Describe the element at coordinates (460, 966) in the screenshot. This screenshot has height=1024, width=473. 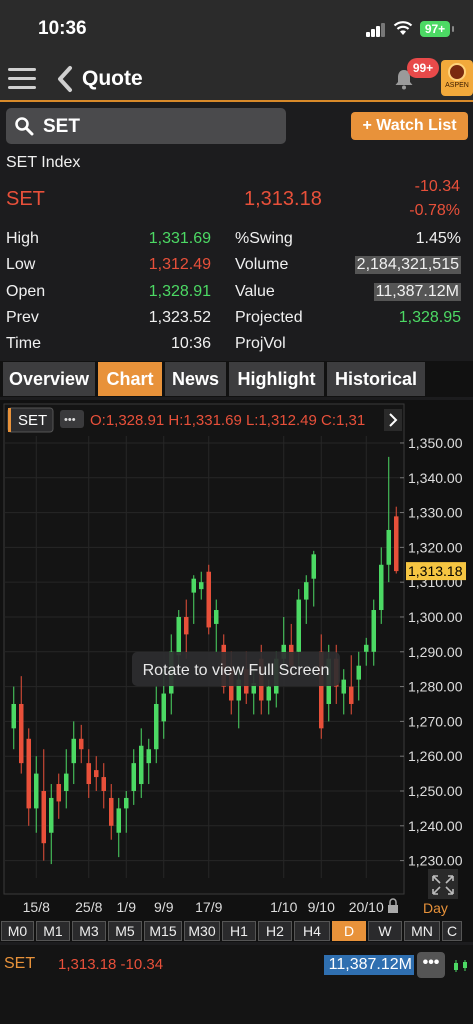
I see `mini-candle-icon` at that location.